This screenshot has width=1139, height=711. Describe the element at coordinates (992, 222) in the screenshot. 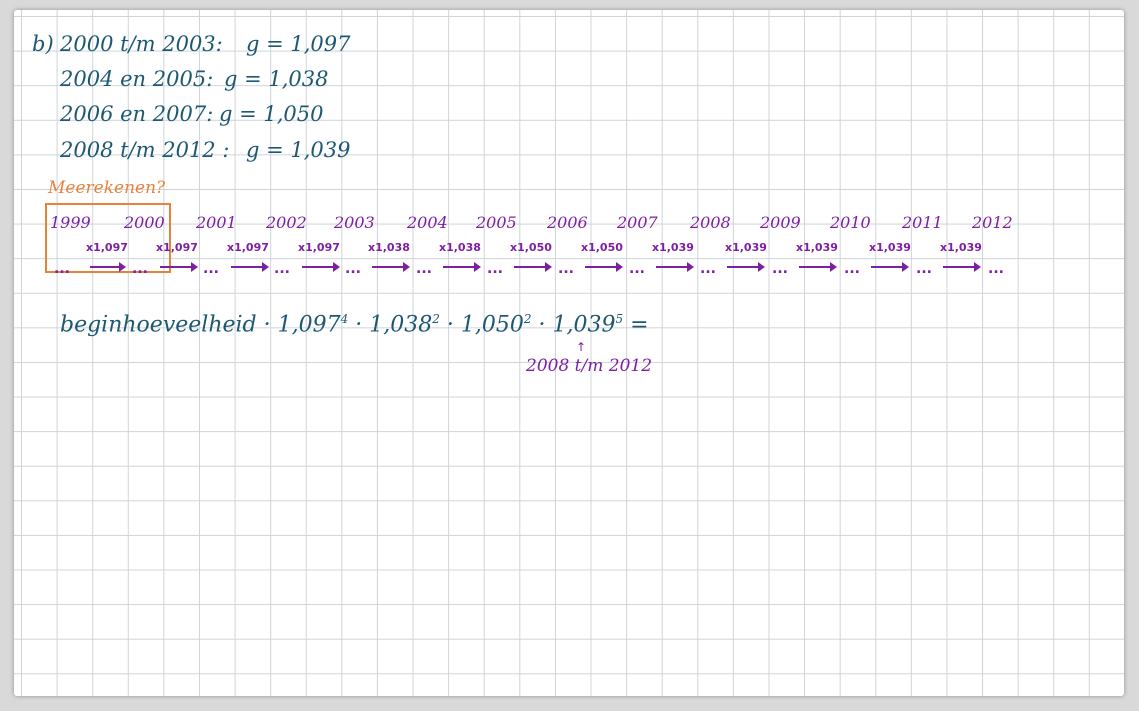

I see `year-label: 2012` at that location.